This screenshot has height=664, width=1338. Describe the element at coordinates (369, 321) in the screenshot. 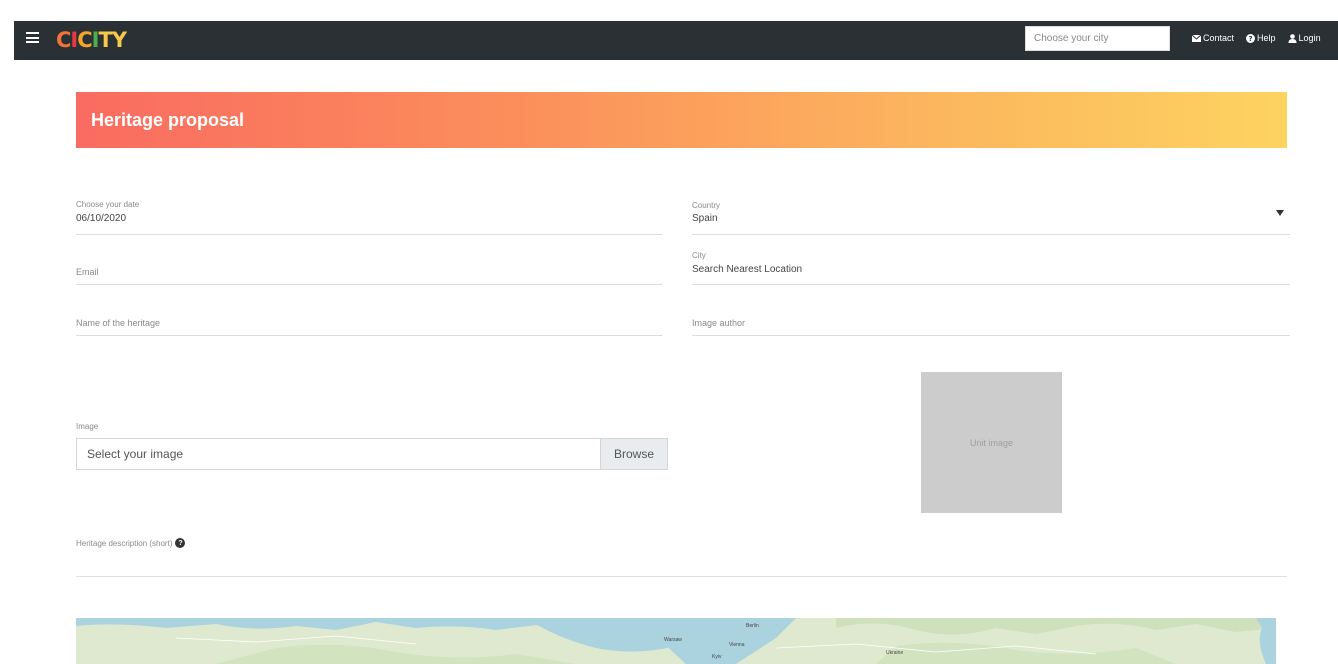

I see `heritage-name-field: Name of the heritage` at that location.